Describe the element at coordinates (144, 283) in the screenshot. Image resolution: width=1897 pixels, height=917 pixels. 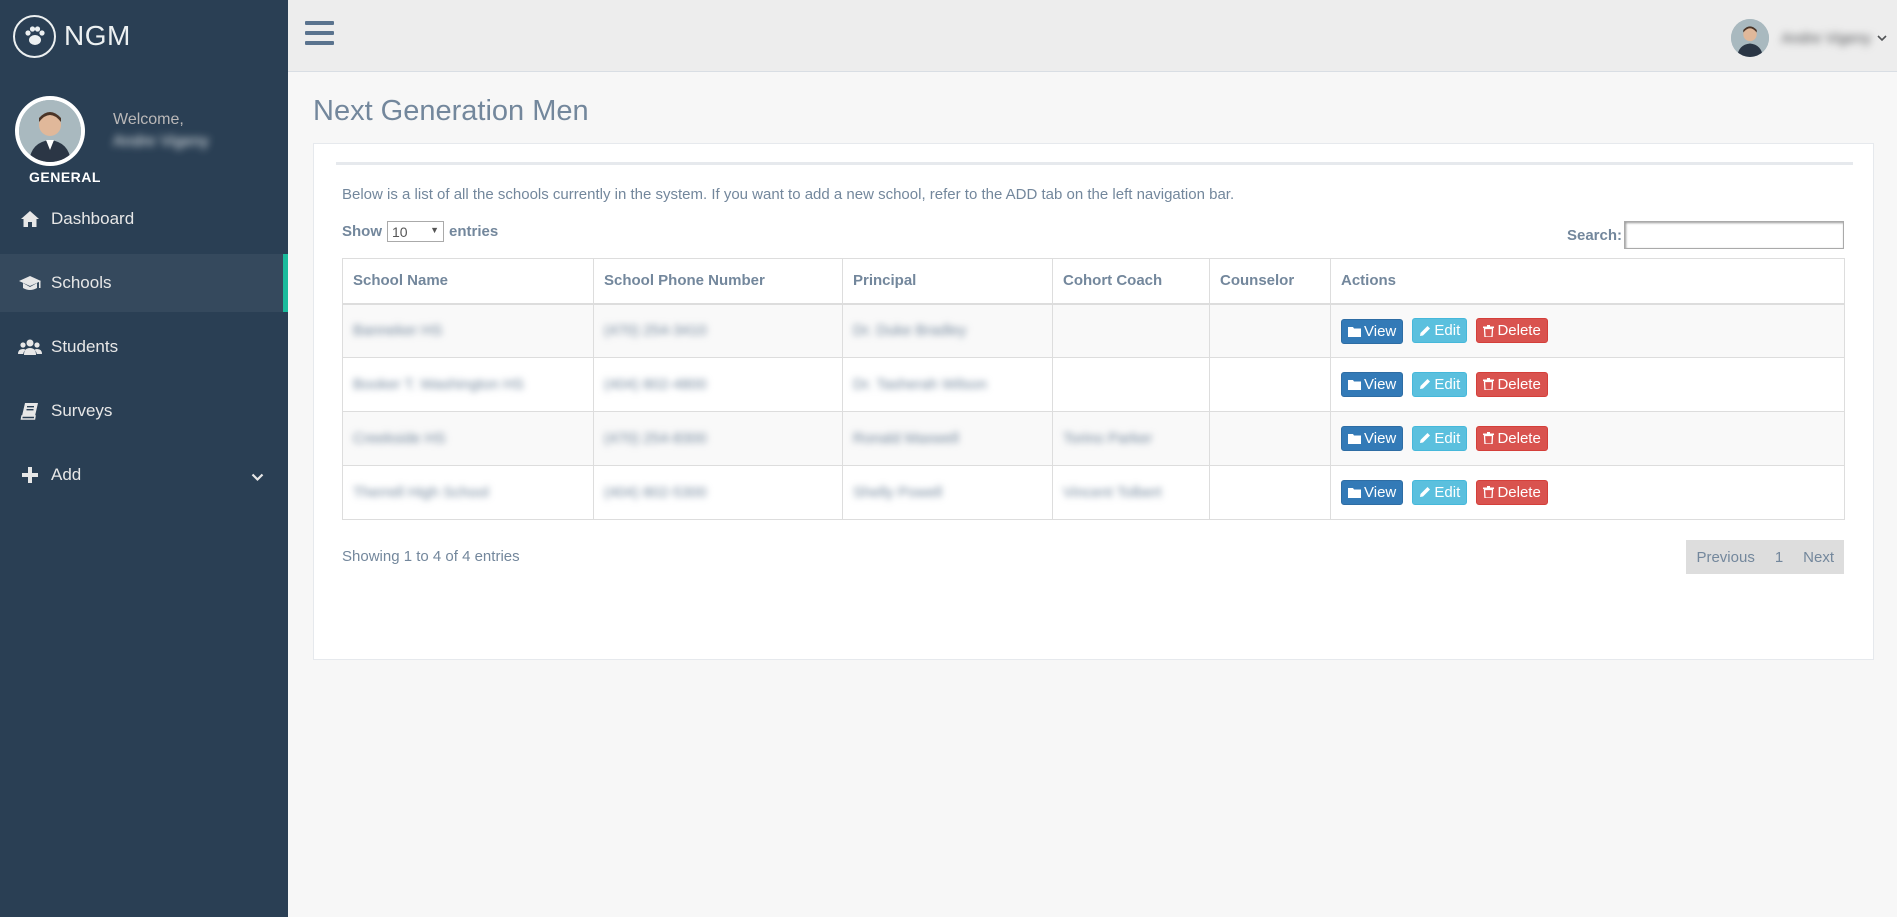
I see `sidebar-item-schools: Schools` at that location.